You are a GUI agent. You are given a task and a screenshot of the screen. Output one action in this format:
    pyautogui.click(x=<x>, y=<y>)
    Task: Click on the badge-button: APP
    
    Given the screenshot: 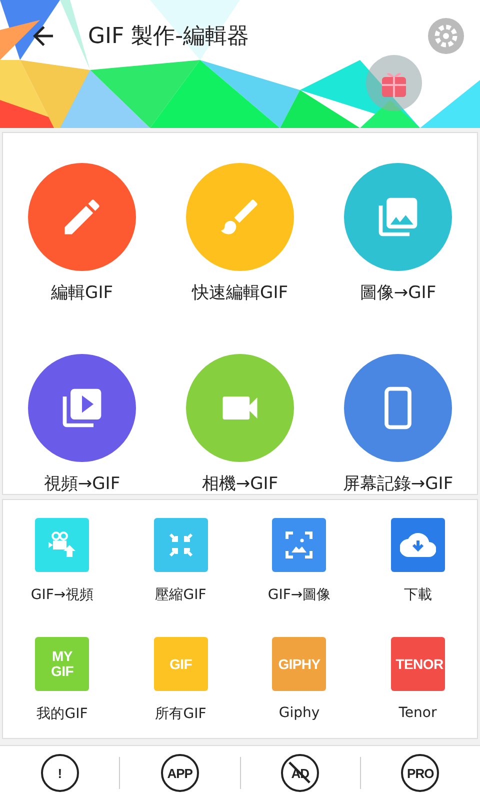 What is the action you would take?
    pyautogui.click(x=179, y=773)
    